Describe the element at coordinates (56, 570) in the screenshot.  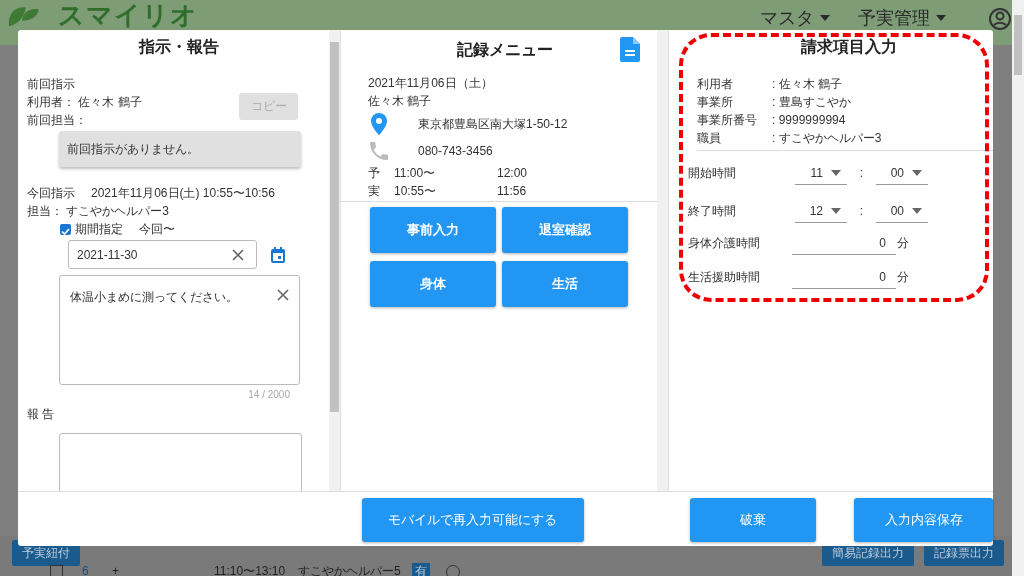
I see `row-checkbox` at that location.